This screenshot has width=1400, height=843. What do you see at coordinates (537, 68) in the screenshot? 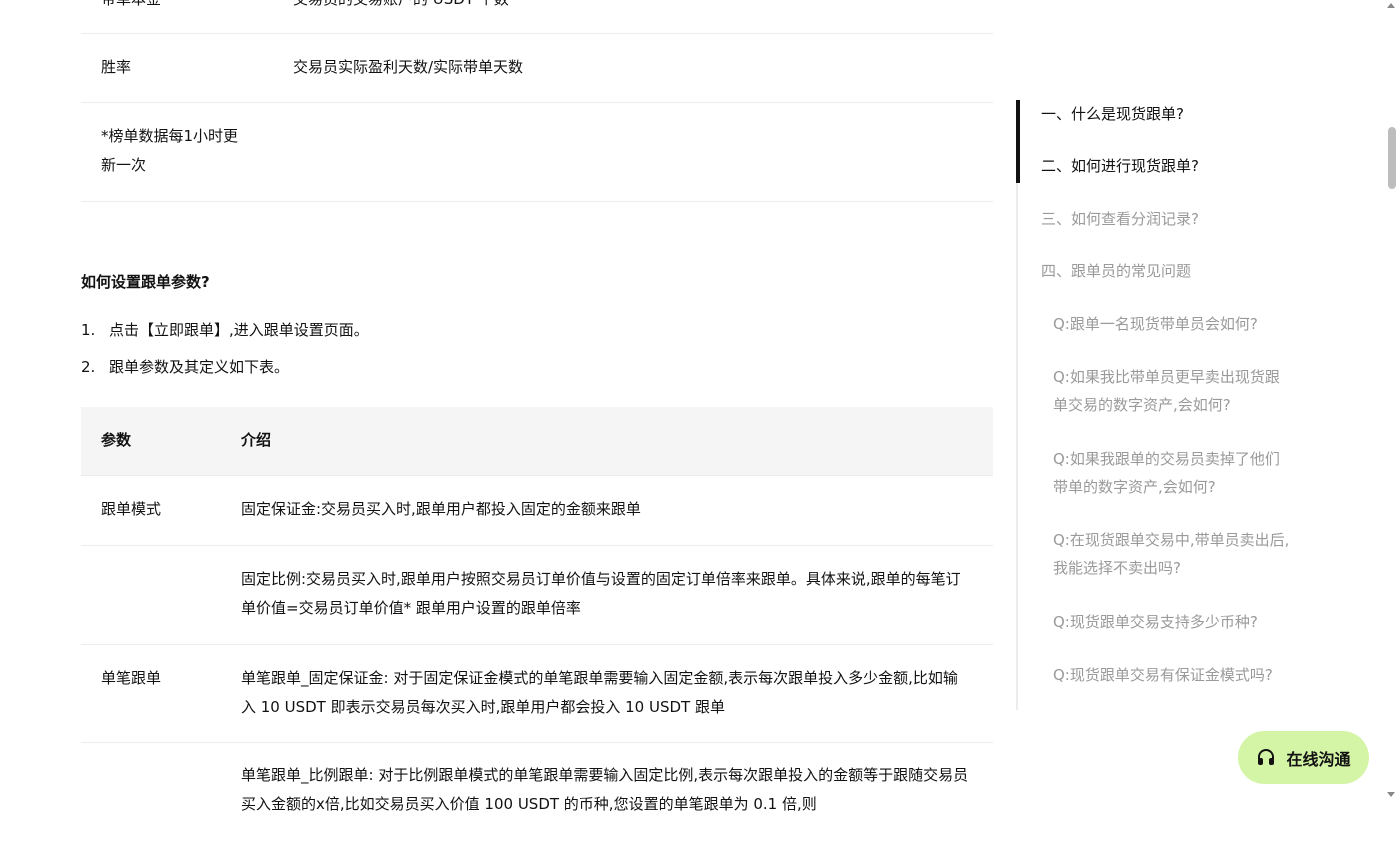
I see `table-row: 胜率 交易员实际盈利天数/实际带单天数` at bounding box center [537, 68].